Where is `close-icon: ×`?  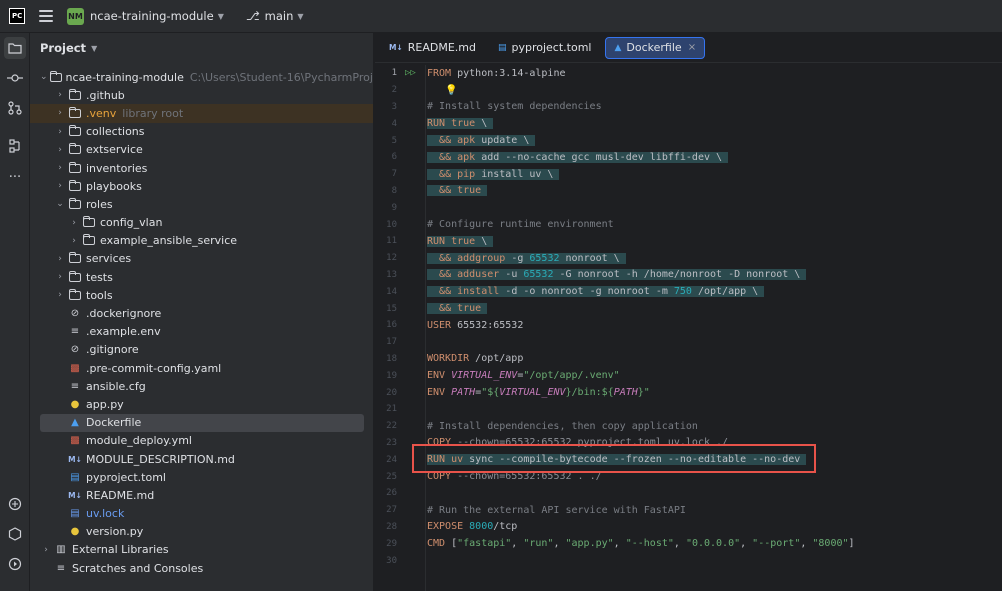 close-icon: × is located at coordinates (692, 47).